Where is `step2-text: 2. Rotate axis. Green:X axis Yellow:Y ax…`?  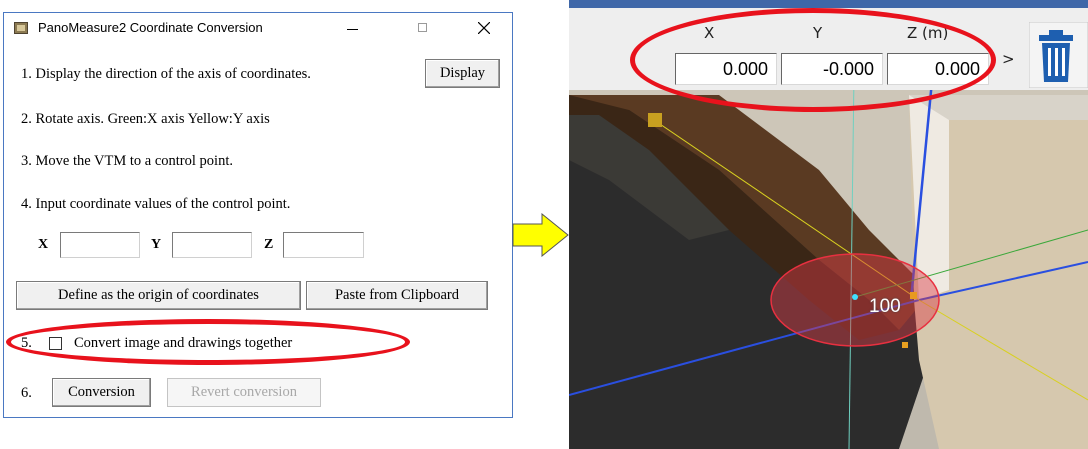 step2-text: 2. Rotate axis. Green:X axis Yellow:Y ax… is located at coordinates (145, 119).